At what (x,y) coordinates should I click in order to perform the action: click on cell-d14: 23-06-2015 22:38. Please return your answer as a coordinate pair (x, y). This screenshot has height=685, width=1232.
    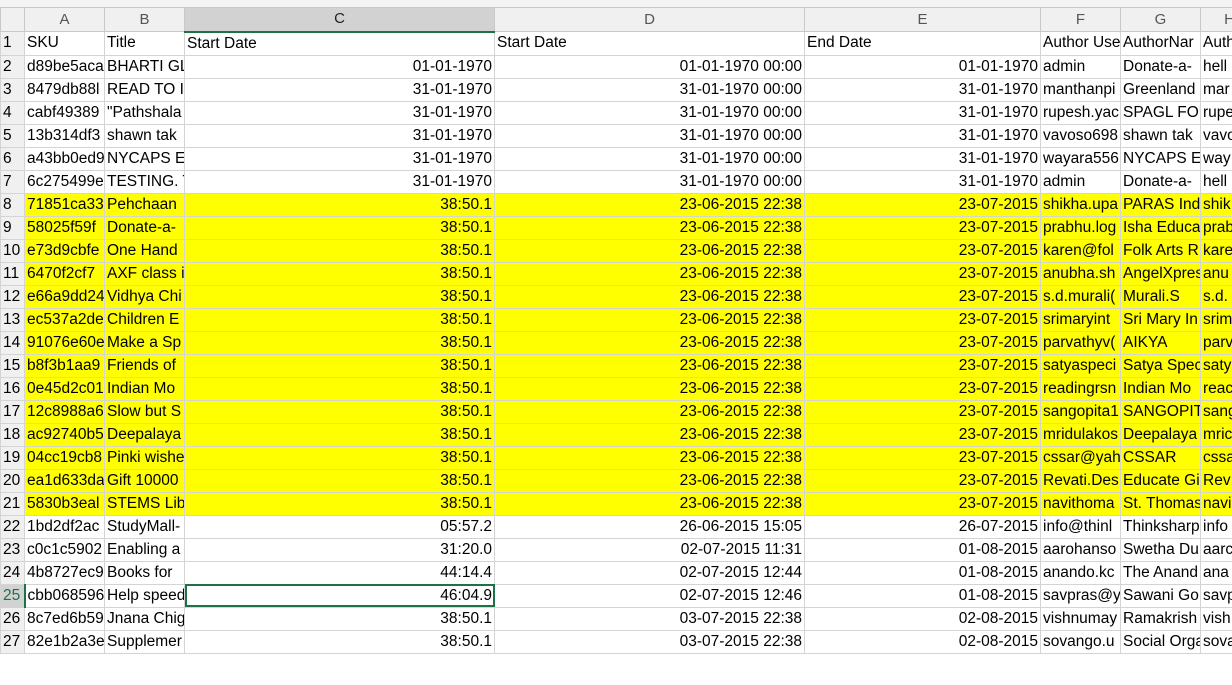
    Looking at the image, I should click on (649, 342).